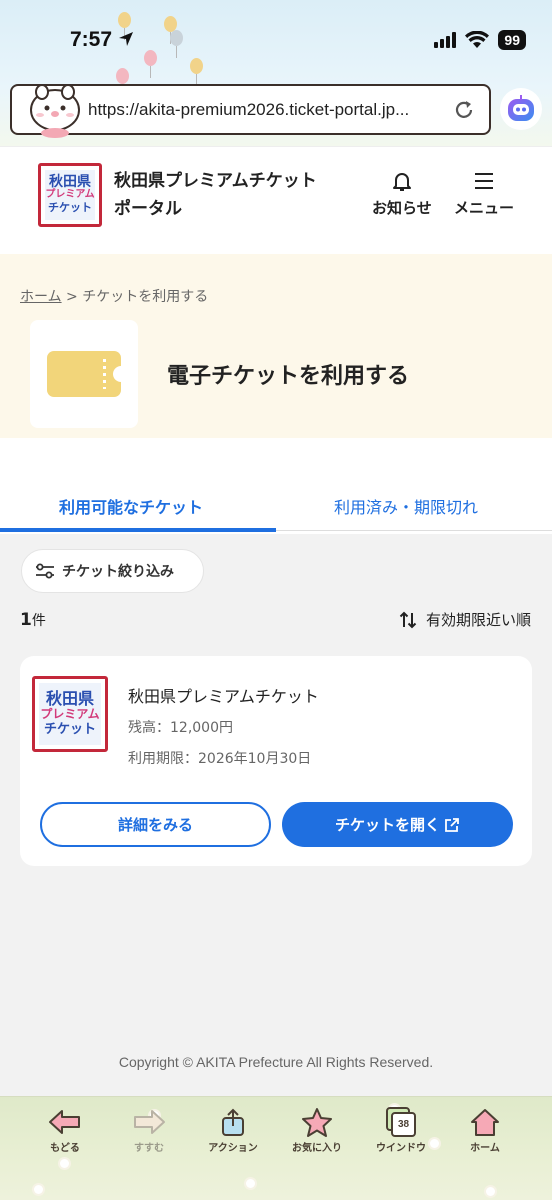 This screenshot has width=552, height=1200. What do you see at coordinates (464, 110) in the screenshot?
I see `reload-icon` at bounding box center [464, 110].